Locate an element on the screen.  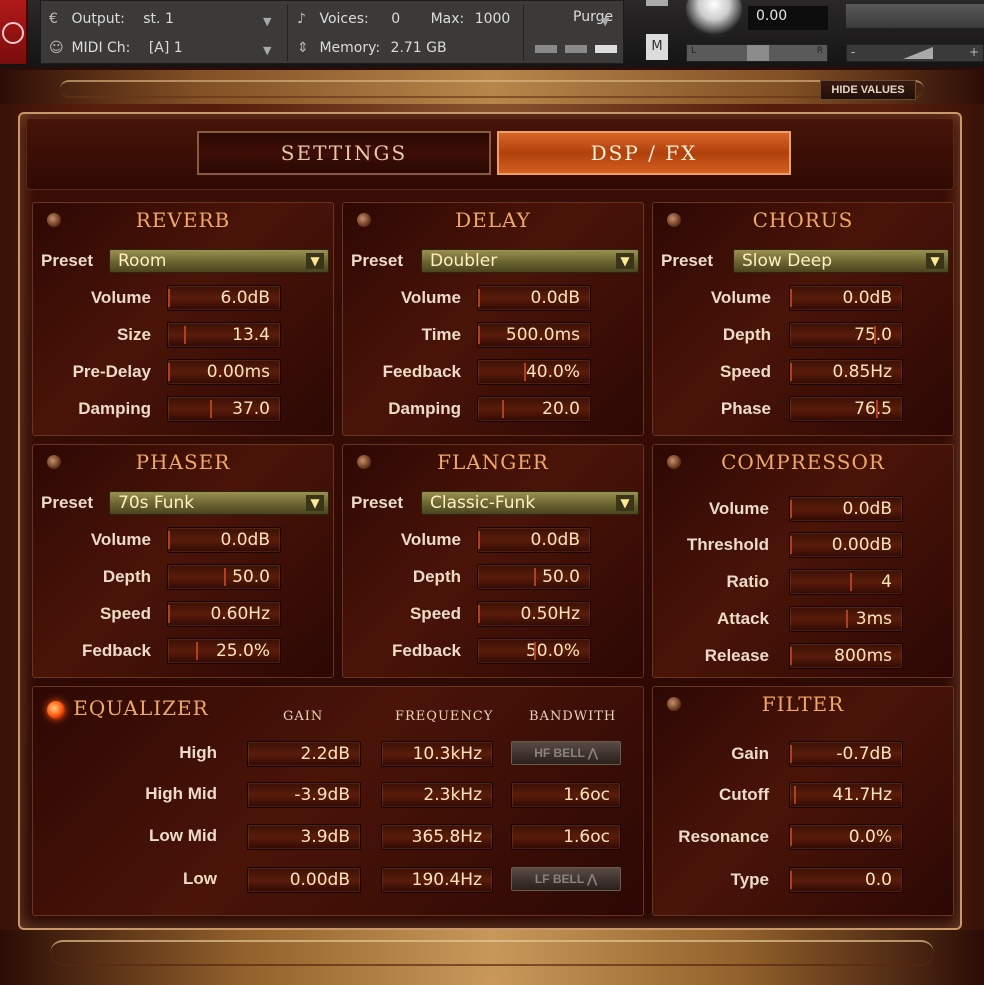
hide-values-button: HIDE VALUES is located at coordinates (868, 90).